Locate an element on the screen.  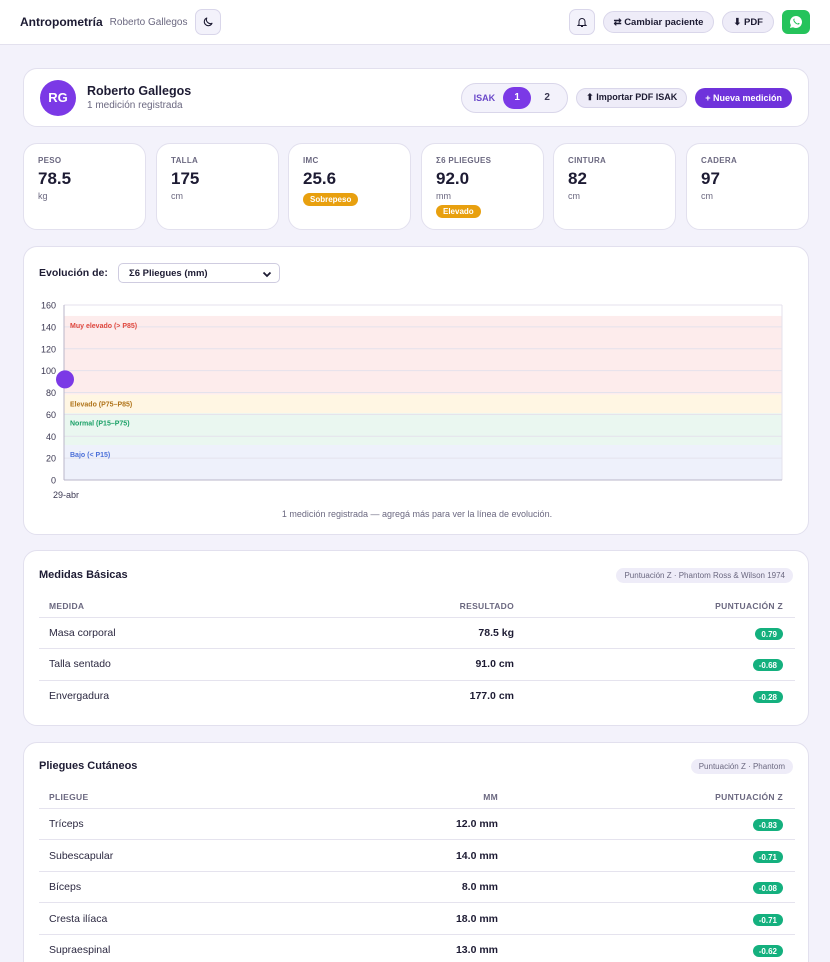
y-tick-label: 100 is located at coordinates (48, 371).